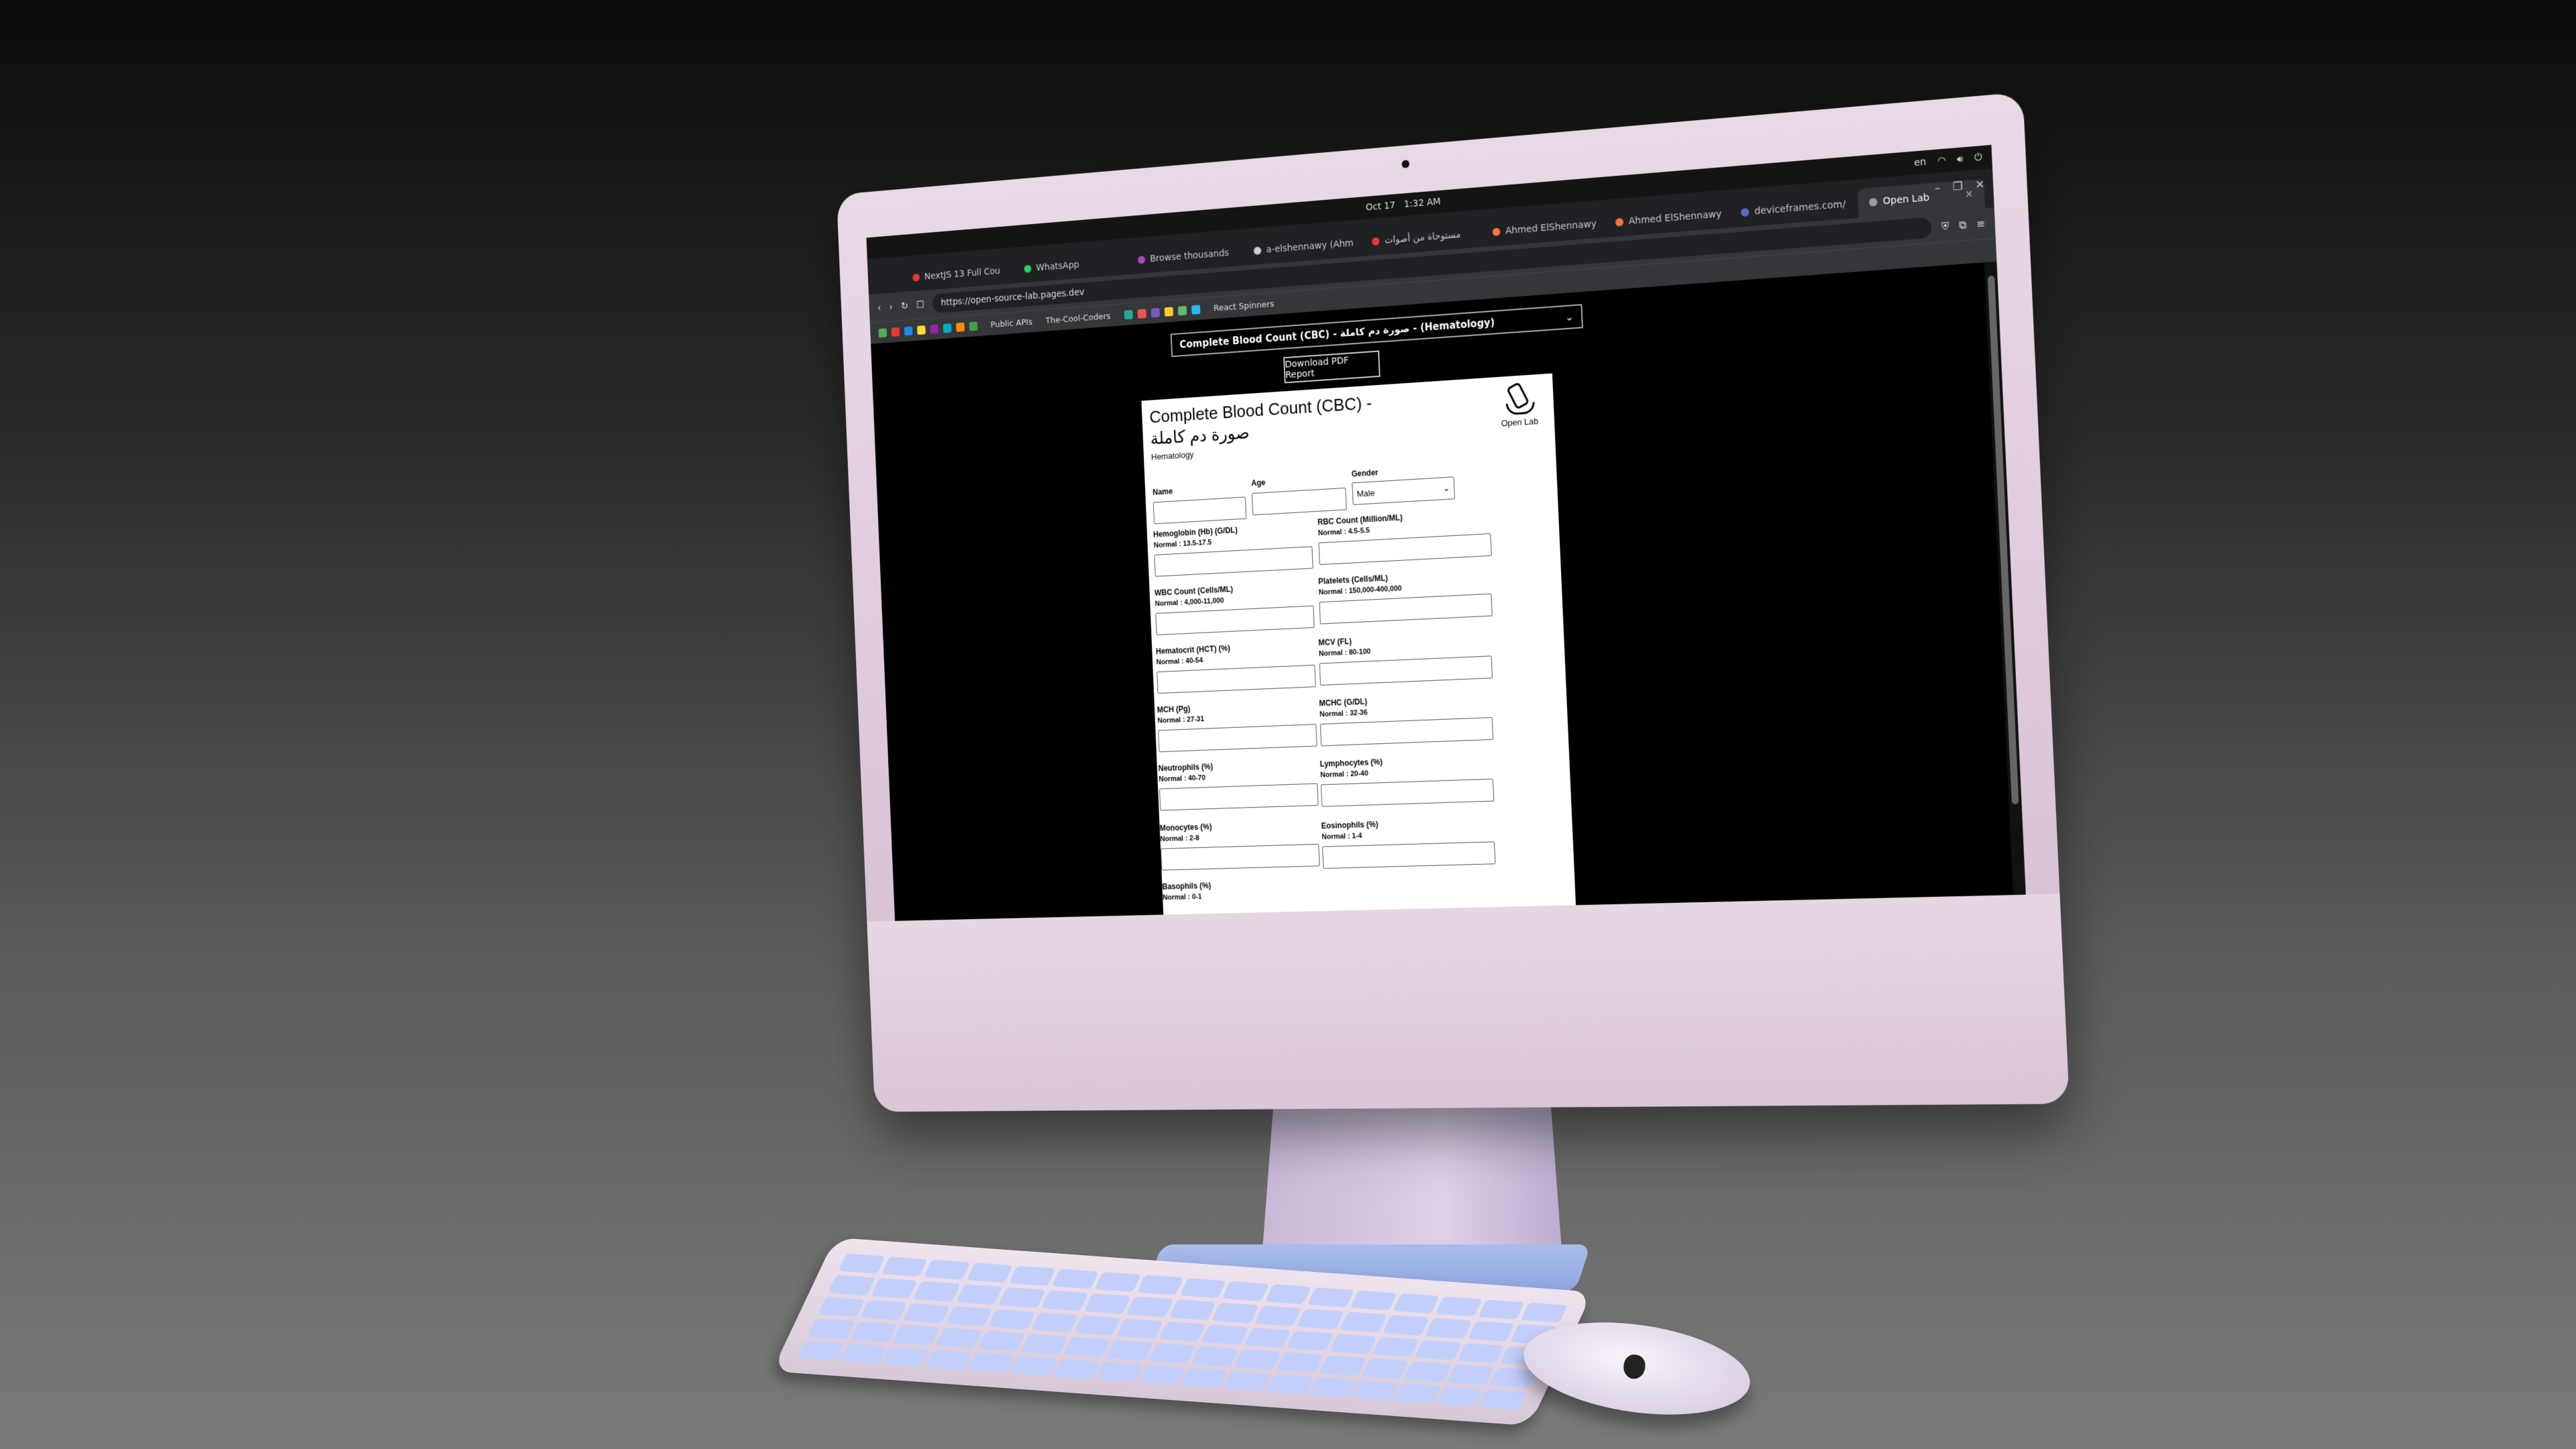 This screenshot has width=2576, height=1449. What do you see at coordinates (1310, 247) in the screenshot?
I see `tab-label: a-elshennawy (Ahm` at bounding box center [1310, 247].